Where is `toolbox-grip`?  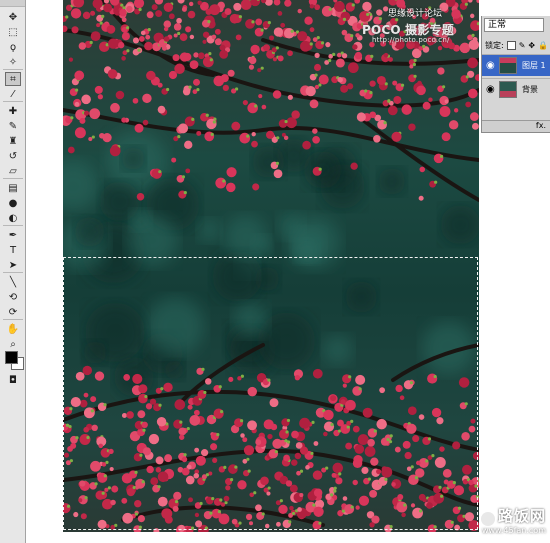 toolbox-grip is located at coordinates (12, 3).